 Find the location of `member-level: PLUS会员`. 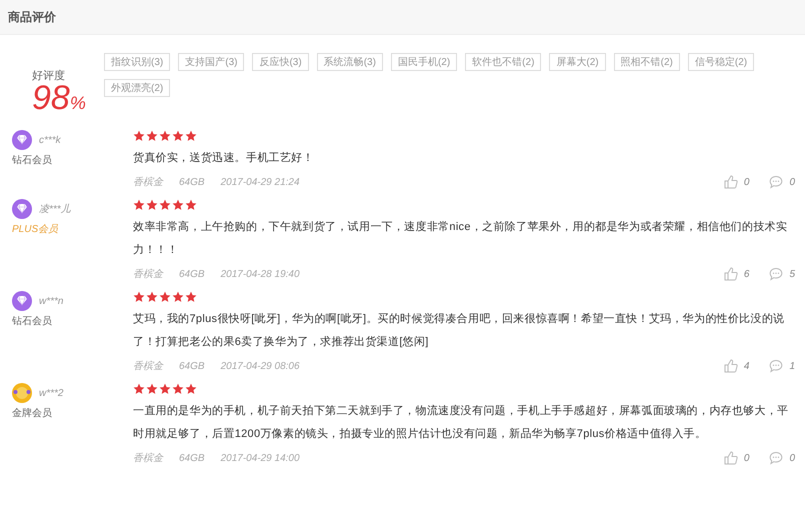

member-level: PLUS会员 is located at coordinates (36, 229).